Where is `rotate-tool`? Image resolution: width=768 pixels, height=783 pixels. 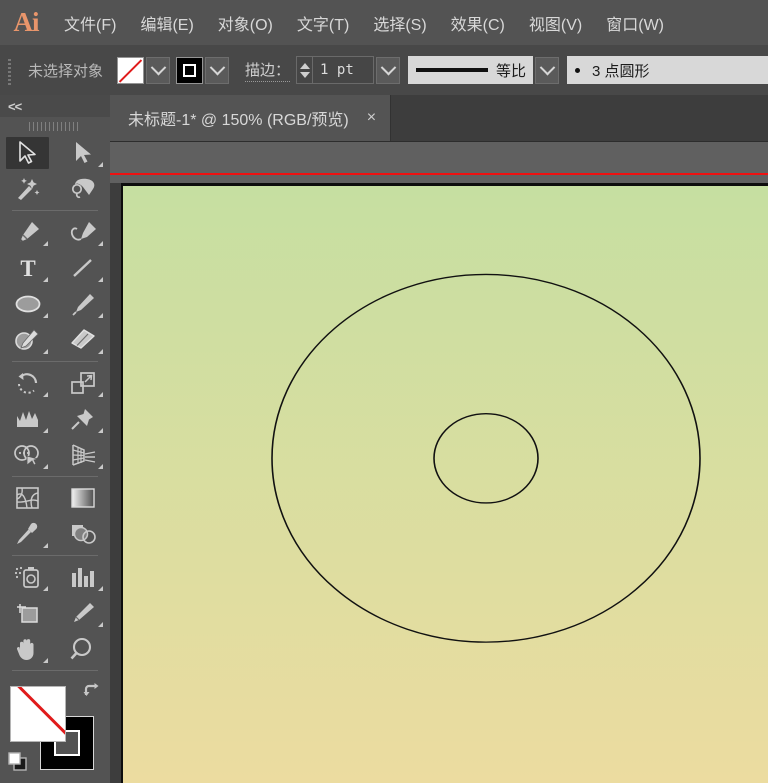 rotate-tool is located at coordinates (27, 383).